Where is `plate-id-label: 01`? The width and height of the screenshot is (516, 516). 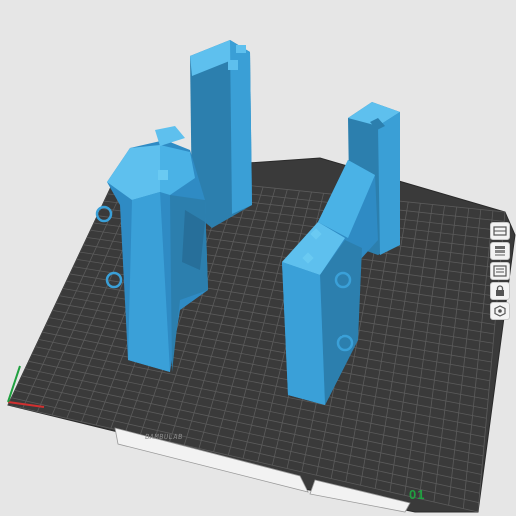 plate-id-label: 01 is located at coordinates (417, 494).